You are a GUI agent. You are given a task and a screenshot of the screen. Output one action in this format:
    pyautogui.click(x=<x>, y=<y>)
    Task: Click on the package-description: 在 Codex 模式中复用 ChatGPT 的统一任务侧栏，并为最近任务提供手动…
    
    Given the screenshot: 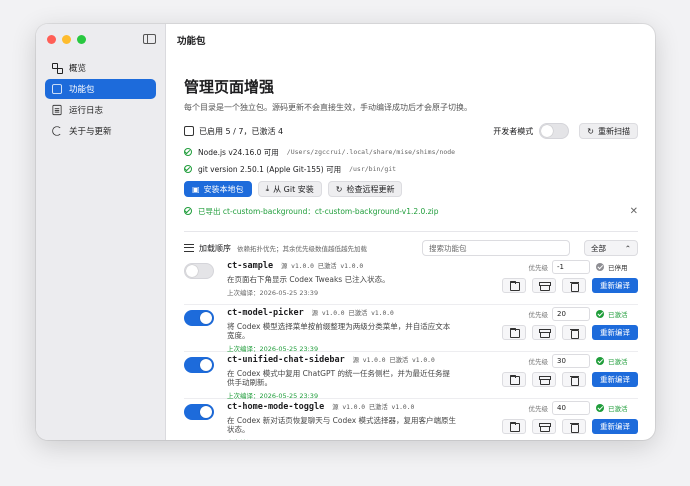 What is the action you would take?
    pyautogui.click(x=338, y=378)
    